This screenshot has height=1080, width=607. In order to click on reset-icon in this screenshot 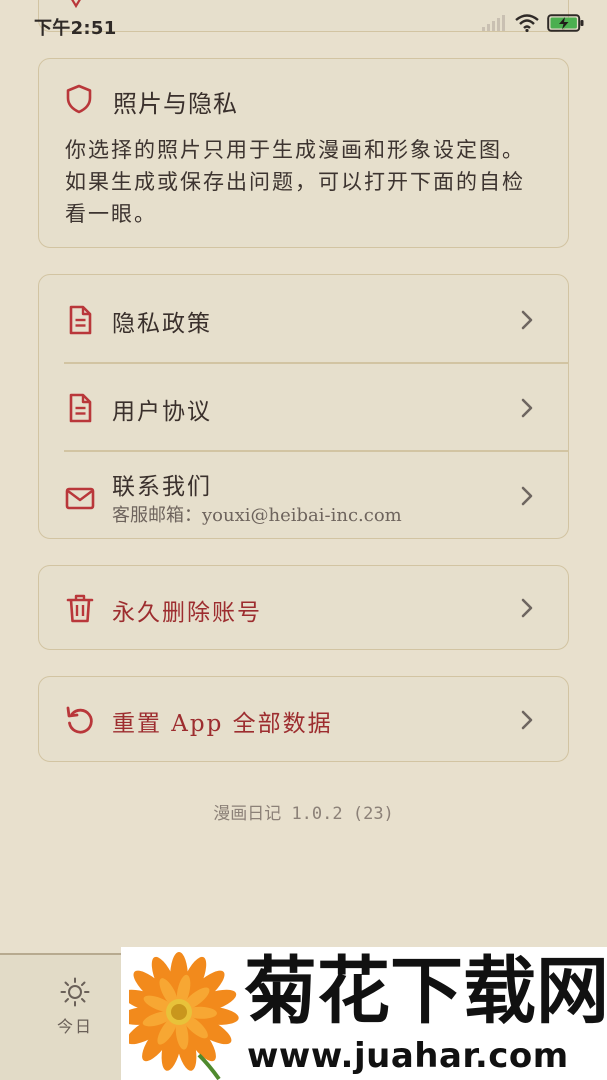, I will do `click(79, 720)`.